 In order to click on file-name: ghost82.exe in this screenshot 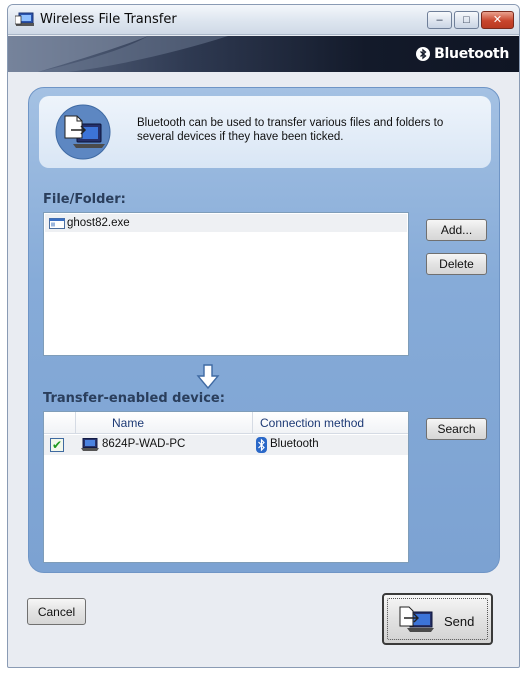, I will do `click(98, 223)`.